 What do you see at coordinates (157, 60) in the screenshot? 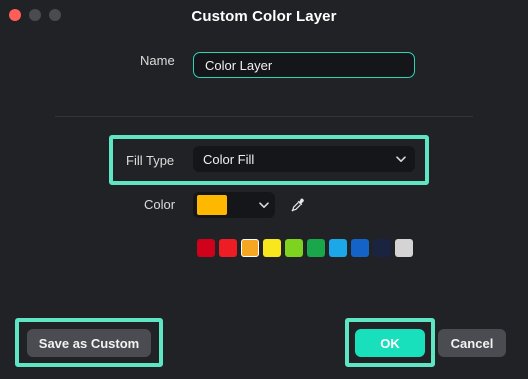
I see `name-label: Name` at bounding box center [157, 60].